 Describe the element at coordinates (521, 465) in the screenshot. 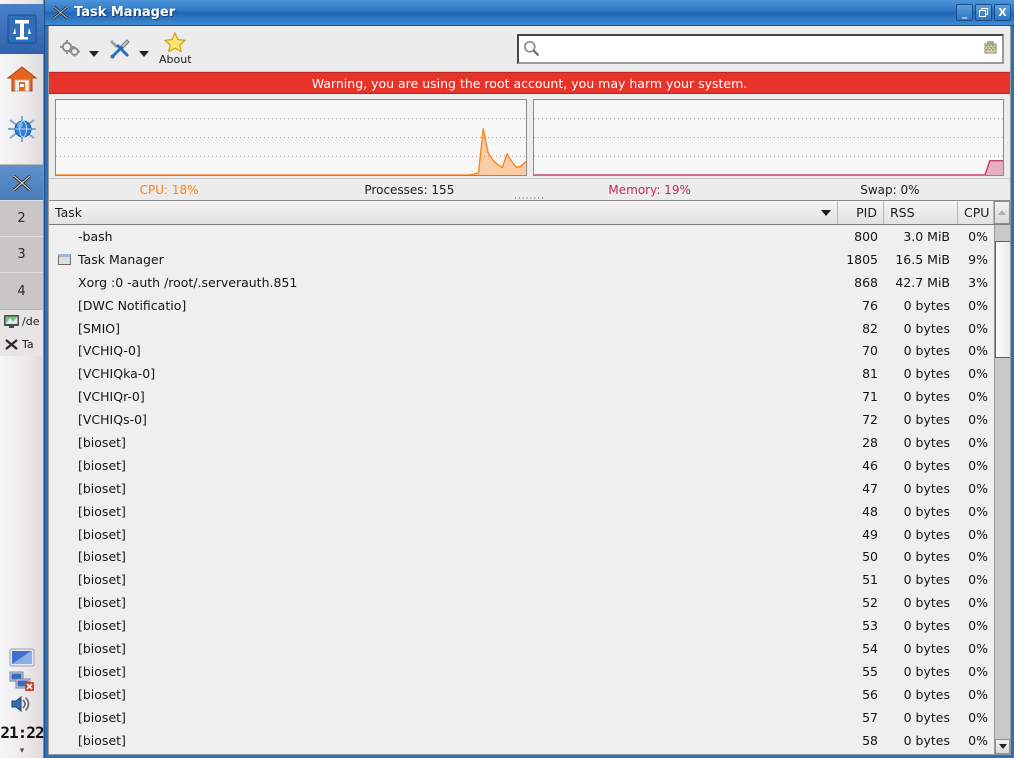

I see `table-row: [bioset] 46 0 bytes 0%` at that location.